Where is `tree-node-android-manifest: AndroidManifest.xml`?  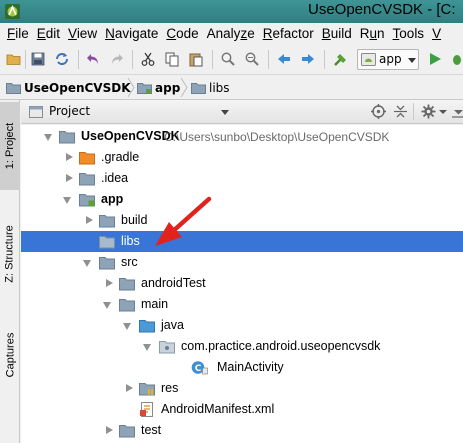 tree-node-android-manifest: AndroidManifest.xml is located at coordinates (242, 409).